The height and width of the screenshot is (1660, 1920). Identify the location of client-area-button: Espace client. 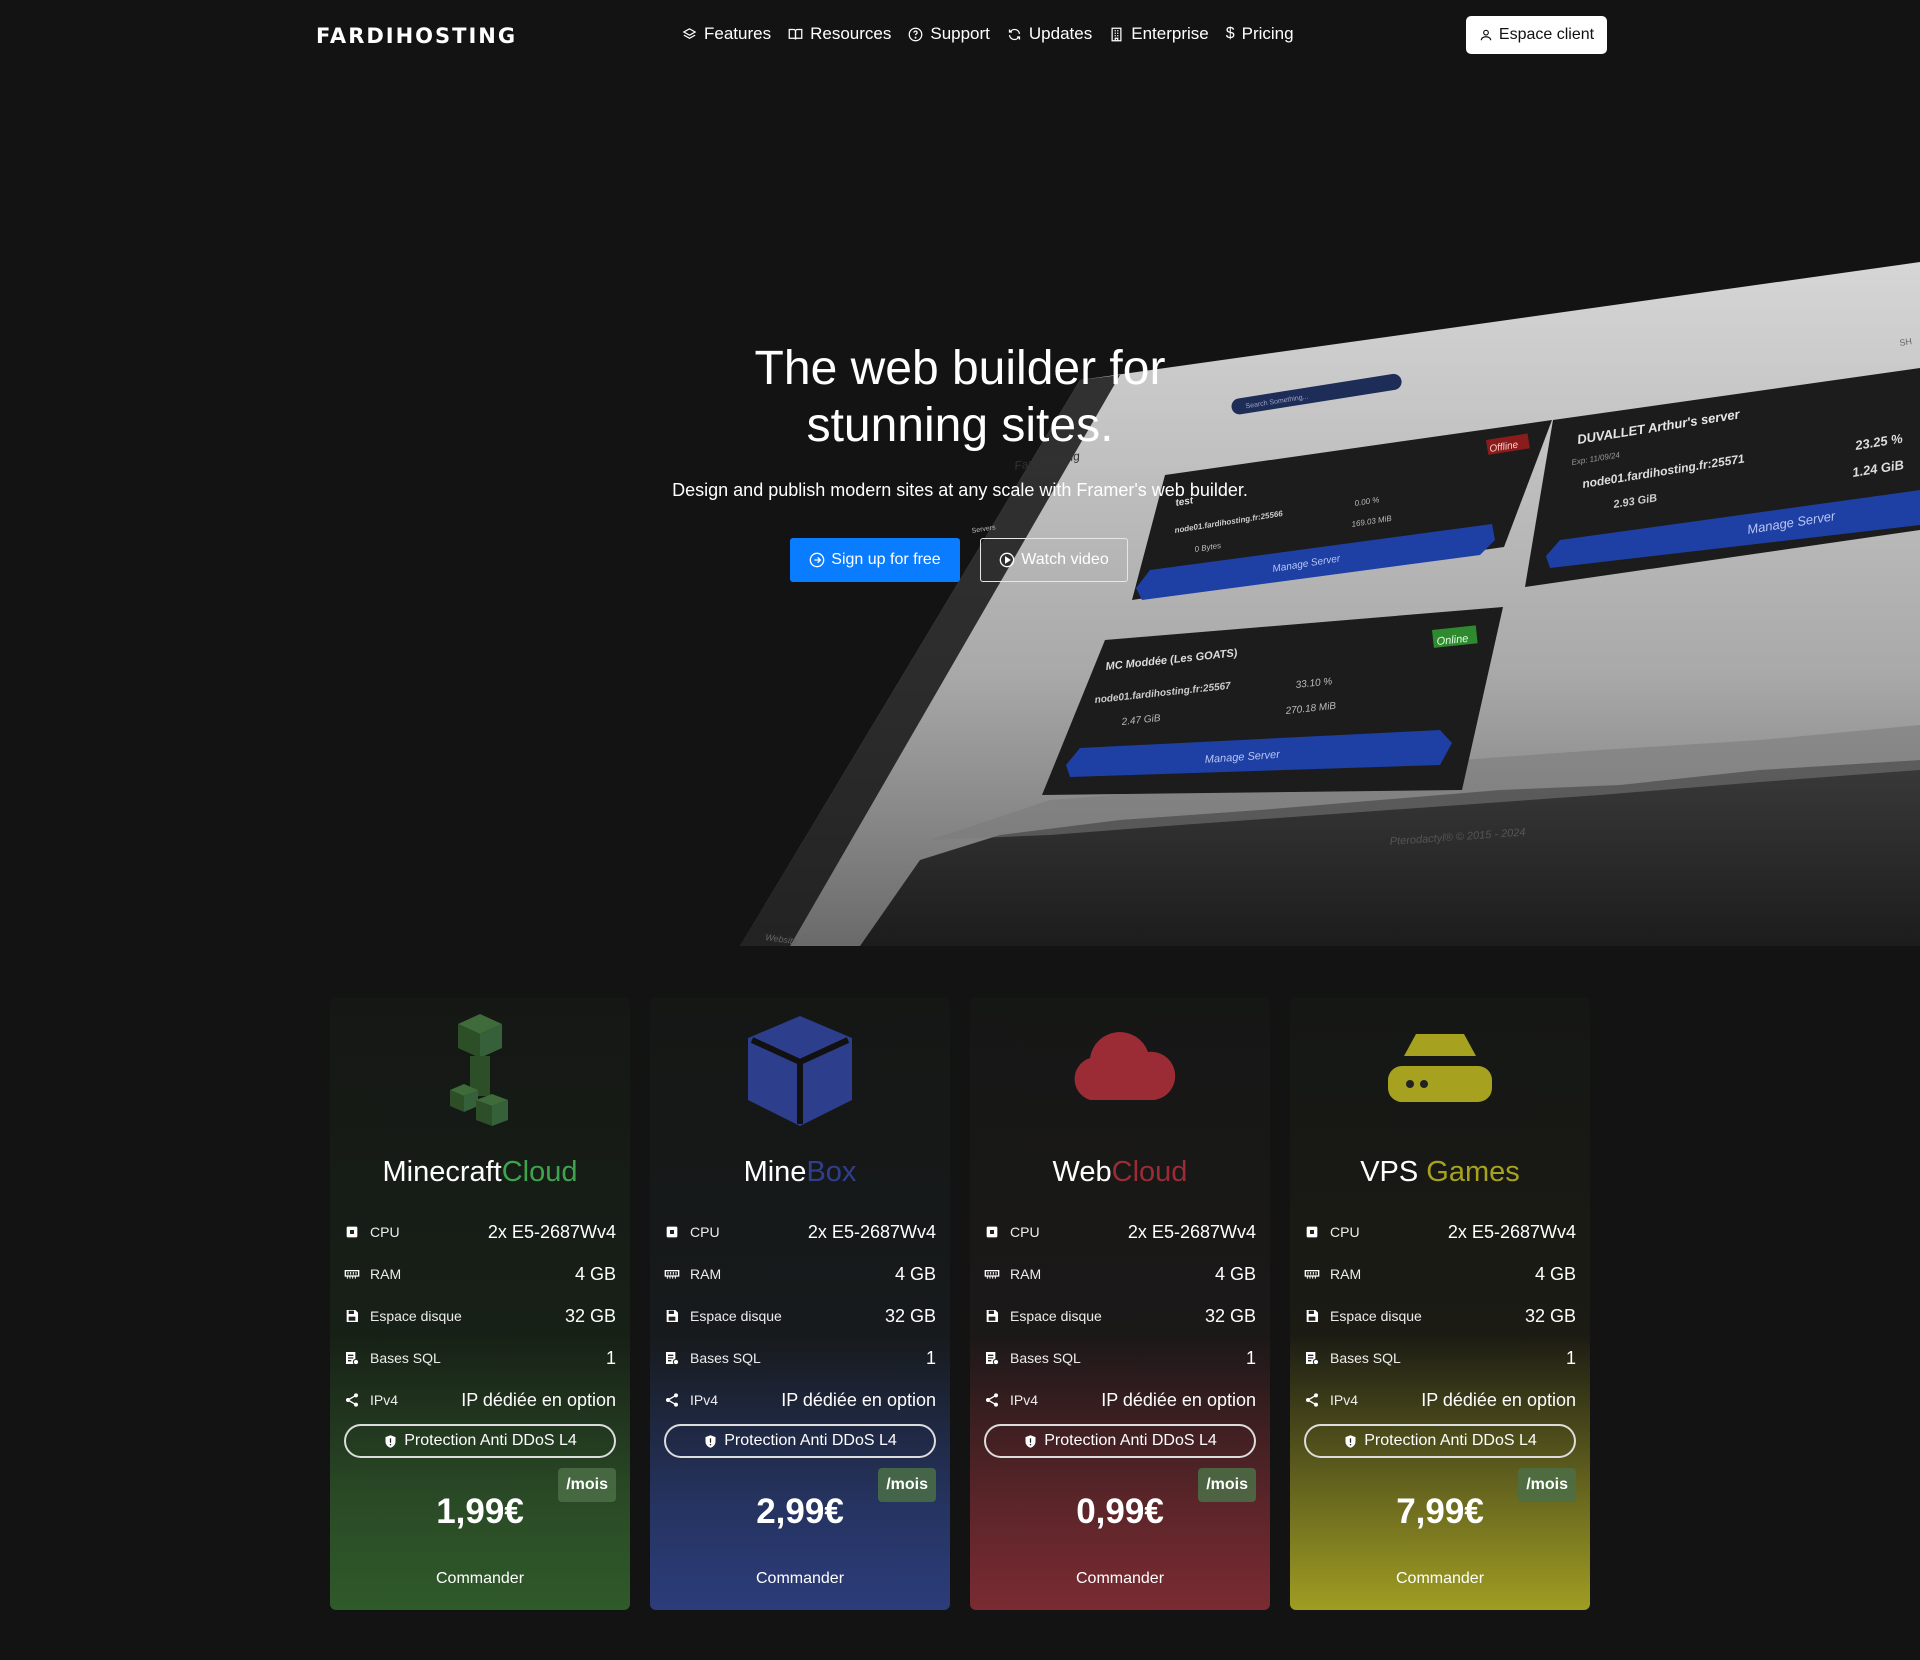
(1536, 35).